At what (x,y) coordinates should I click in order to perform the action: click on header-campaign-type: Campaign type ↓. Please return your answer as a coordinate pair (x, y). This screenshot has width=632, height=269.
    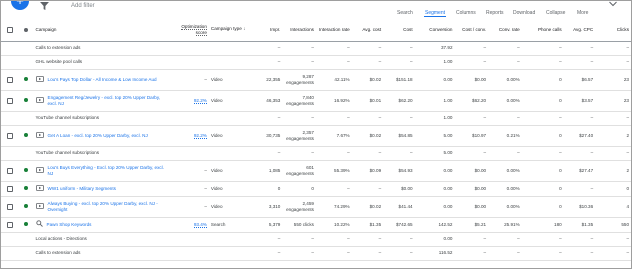
    Looking at the image, I should click on (229, 30).